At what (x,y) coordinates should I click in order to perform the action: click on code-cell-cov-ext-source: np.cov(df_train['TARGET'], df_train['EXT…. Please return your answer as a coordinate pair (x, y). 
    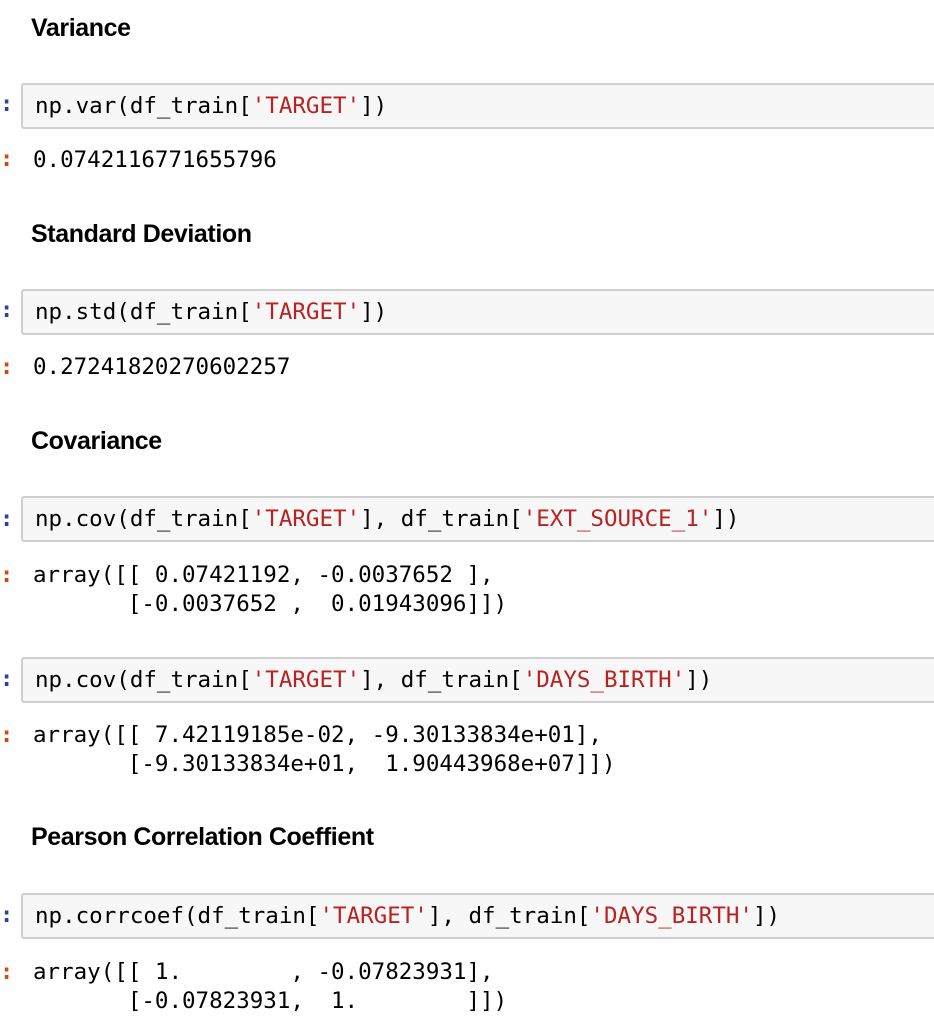
    Looking at the image, I should click on (477, 519).